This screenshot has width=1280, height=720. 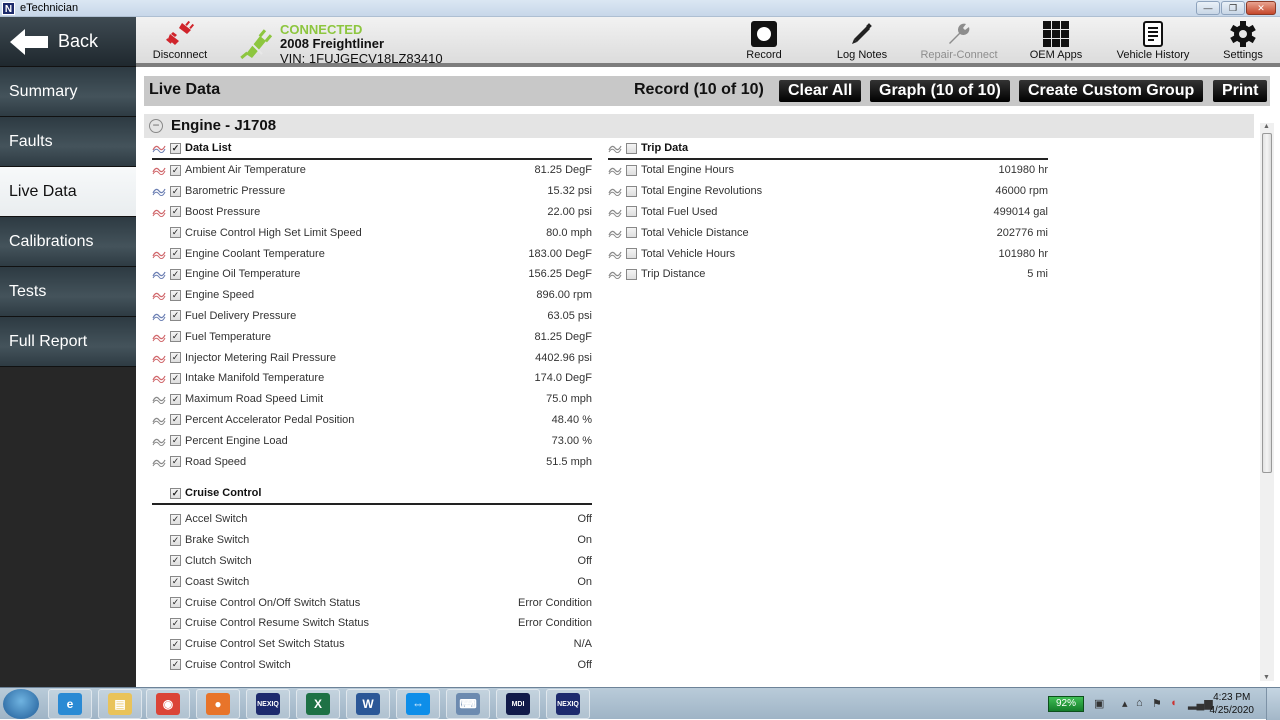 I want to click on sidebar-item-faults: Faults, so click(x=68, y=142).